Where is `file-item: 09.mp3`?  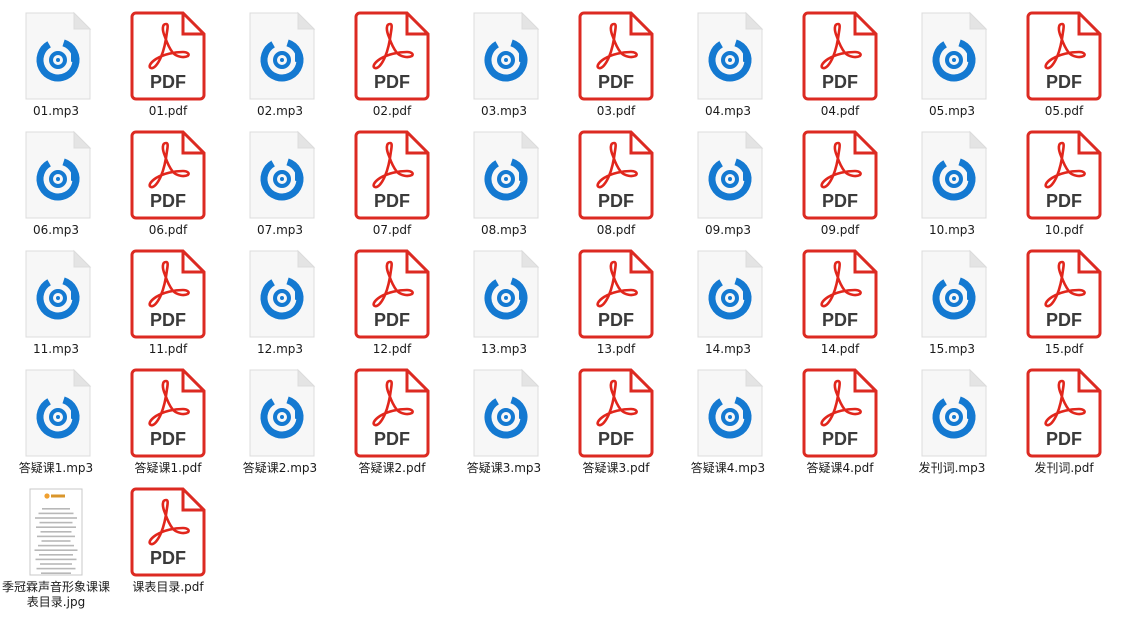 file-item: 09.mp3 is located at coordinates (728, 178).